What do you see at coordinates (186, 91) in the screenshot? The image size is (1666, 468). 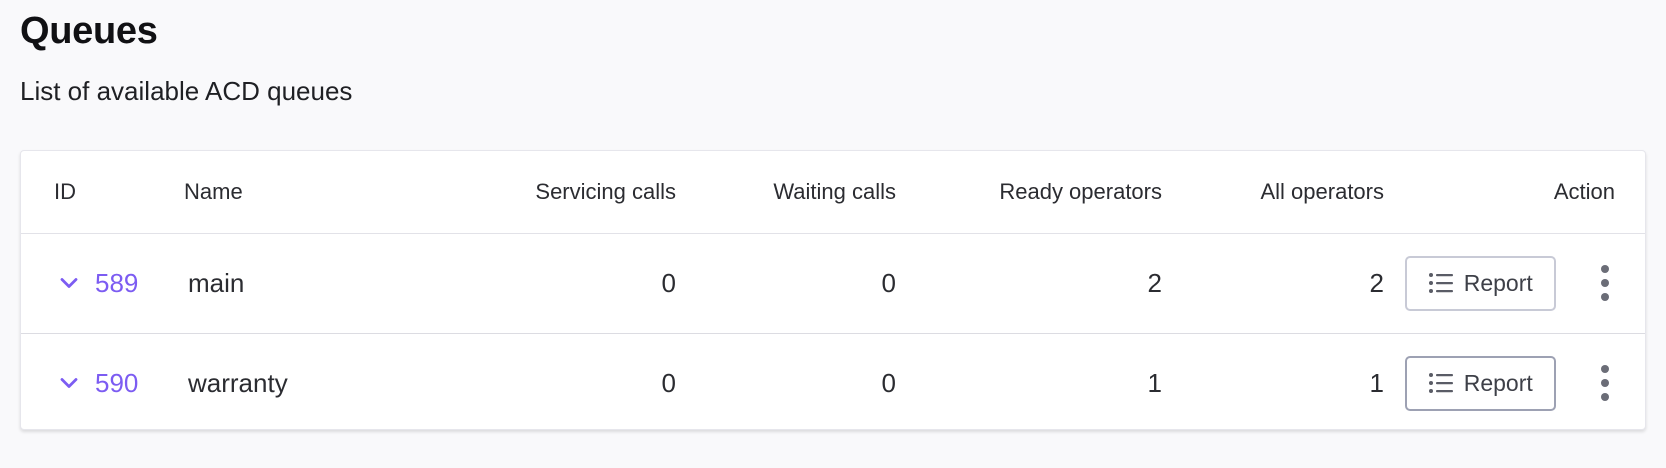 I see `page-subtitle: List of available ACD queues` at bounding box center [186, 91].